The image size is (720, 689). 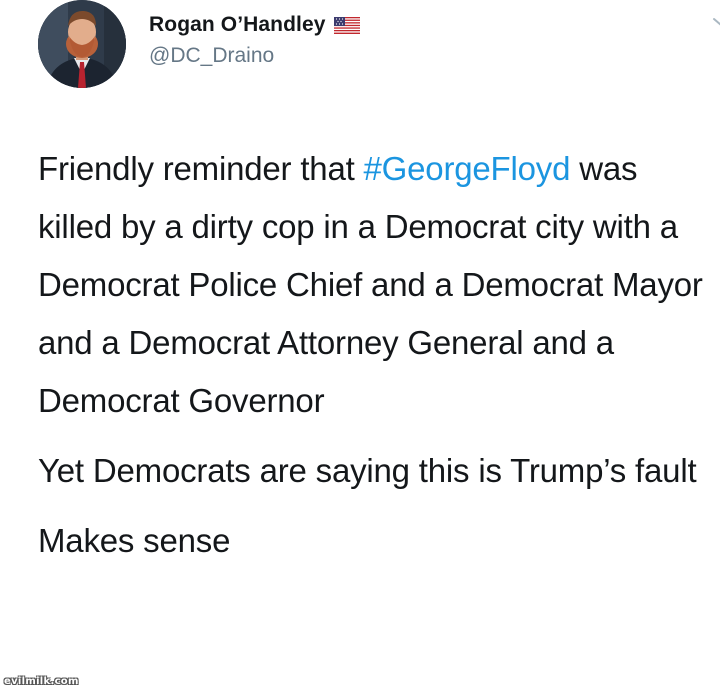 What do you see at coordinates (41, 681) in the screenshot?
I see `site-watermark: evilmilk.com` at bounding box center [41, 681].